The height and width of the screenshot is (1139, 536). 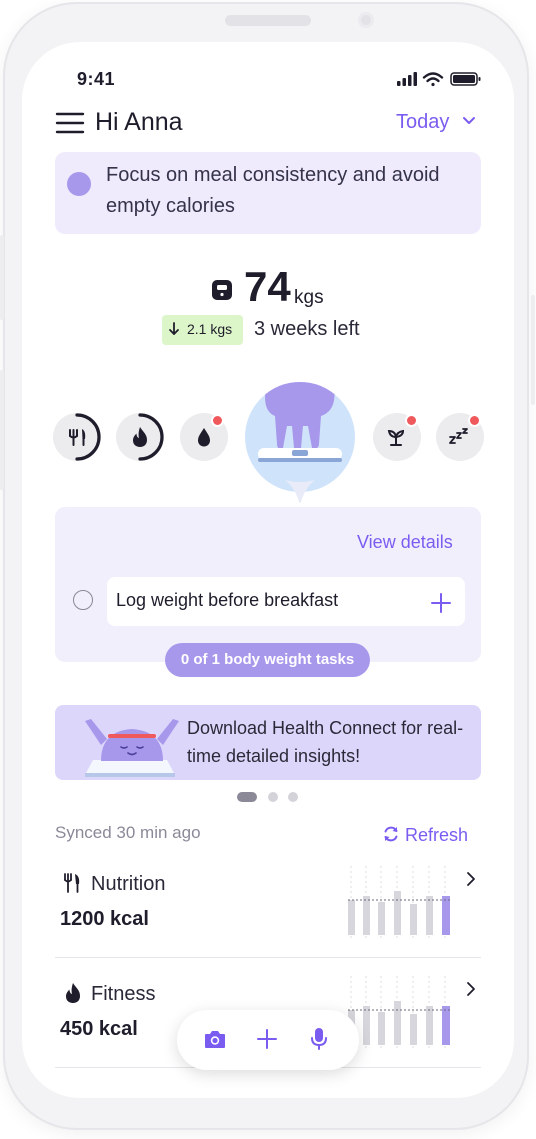 What do you see at coordinates (399, 902) in the screenshot?
I see `nutrition-mini-chart` at bounding box center [399, 902].